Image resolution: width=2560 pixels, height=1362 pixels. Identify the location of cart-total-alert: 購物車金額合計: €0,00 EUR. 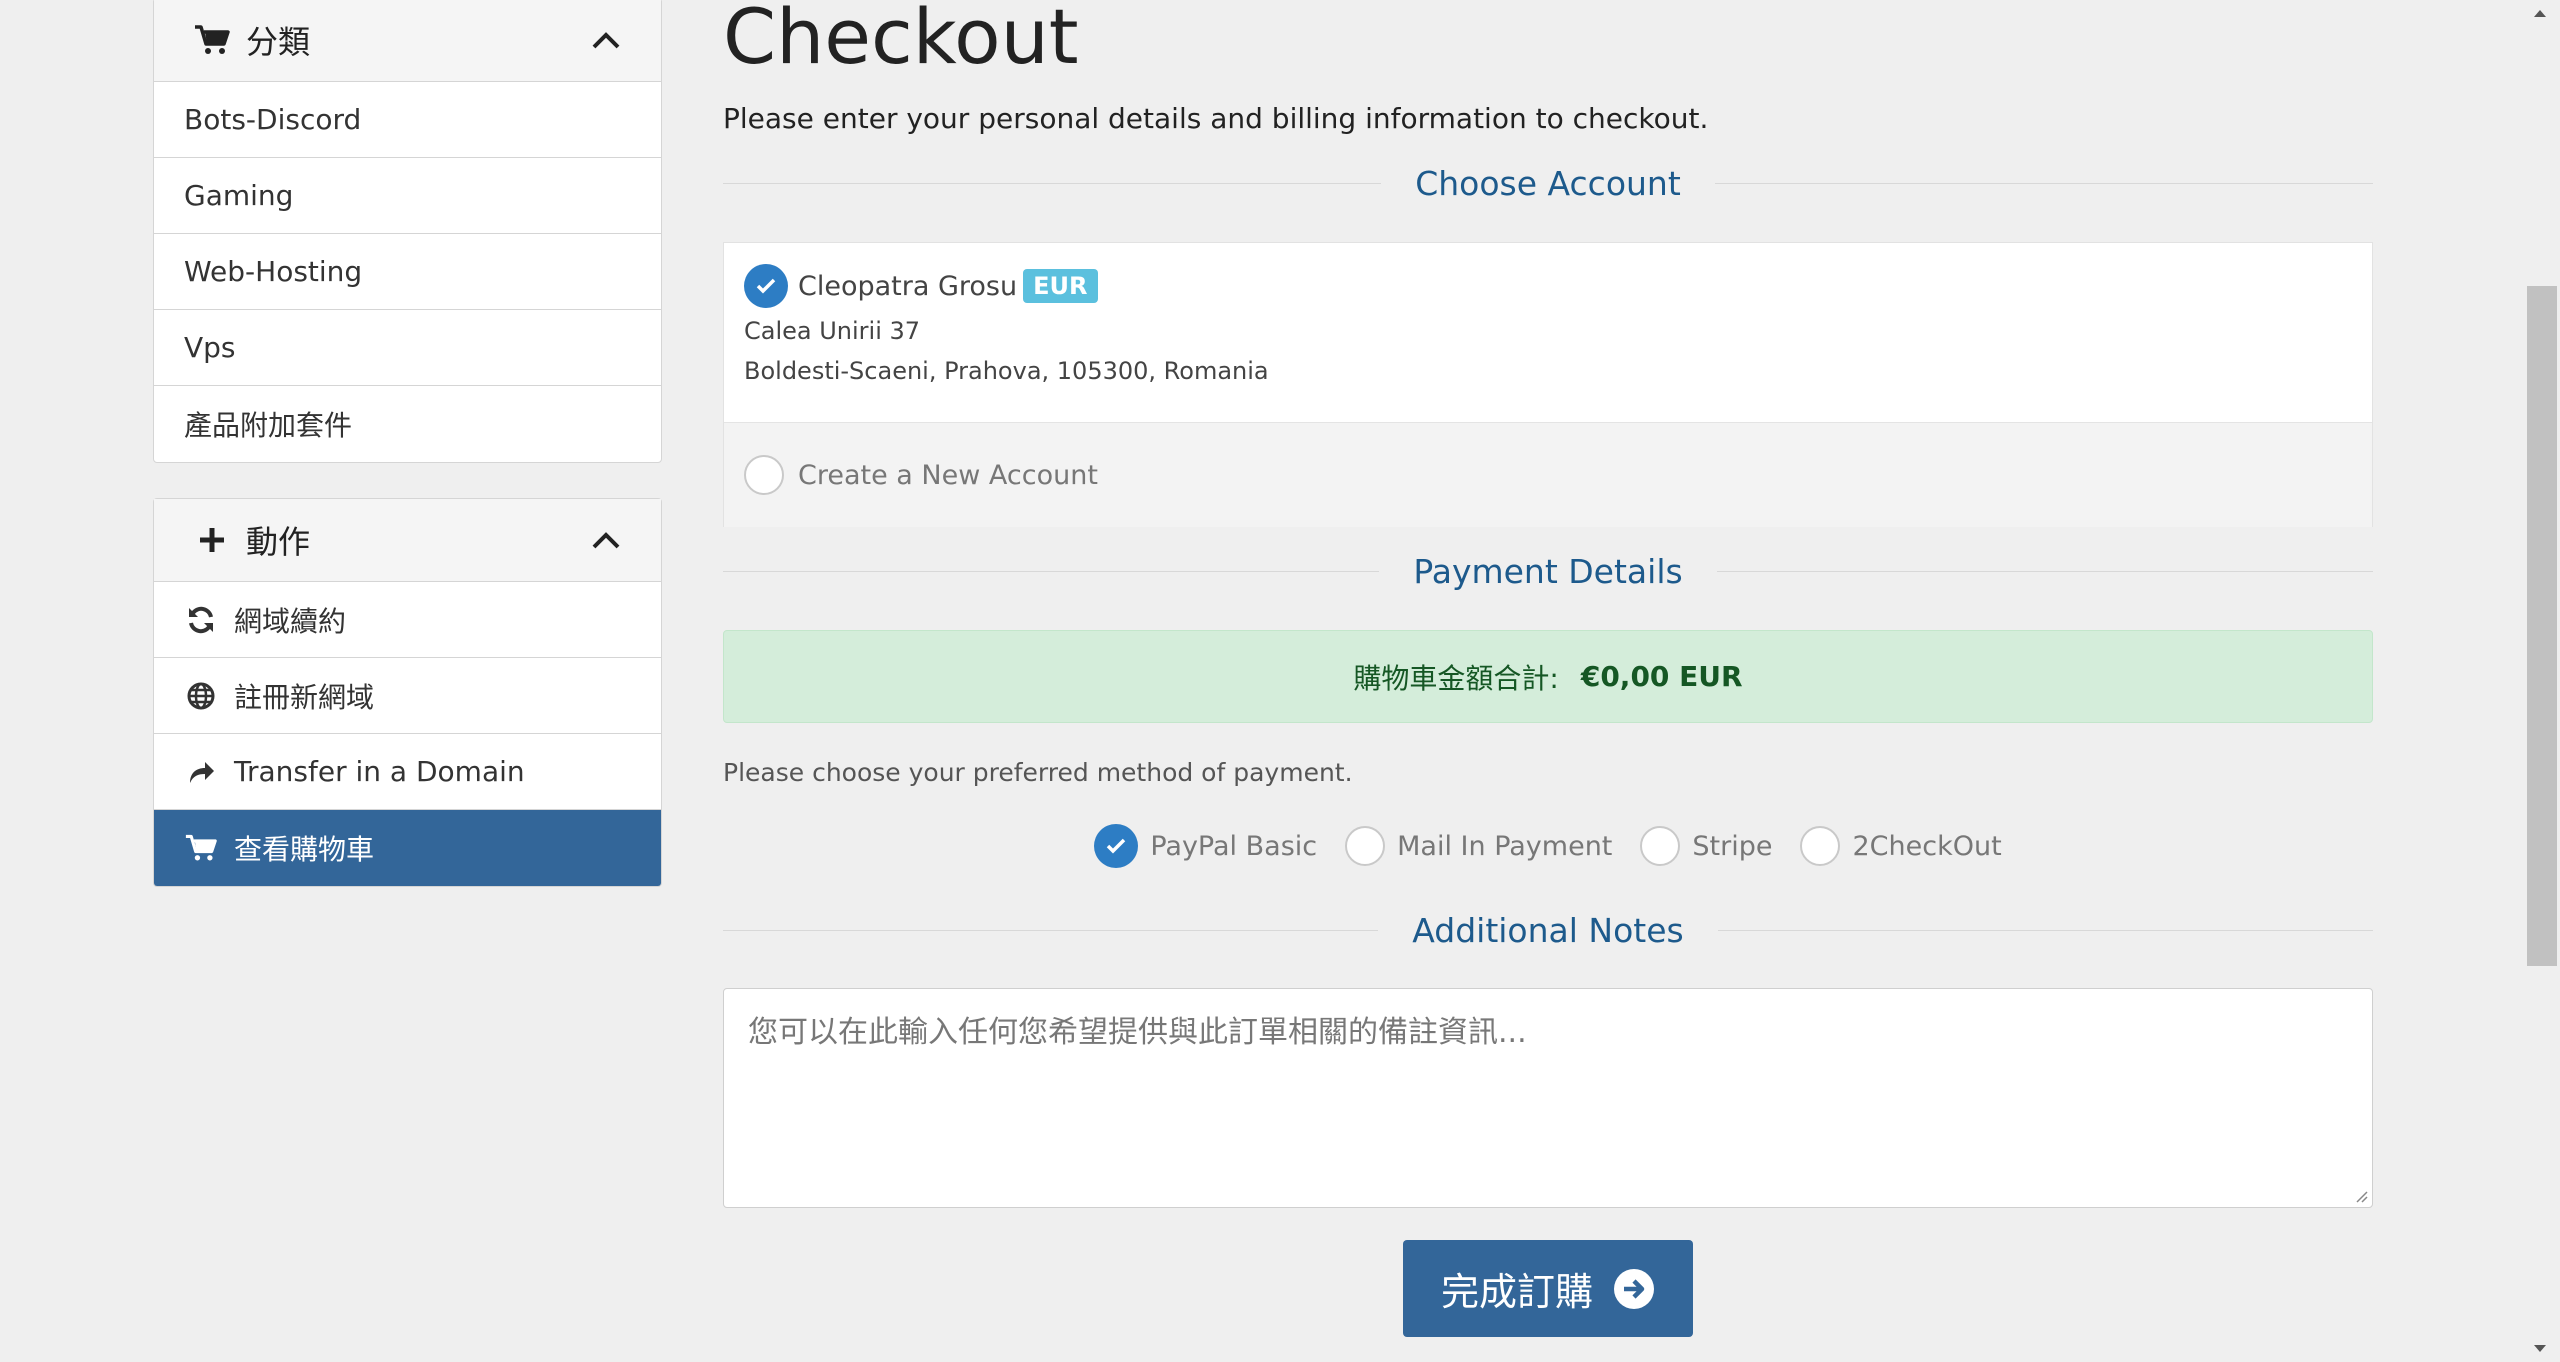
(1548, 676).